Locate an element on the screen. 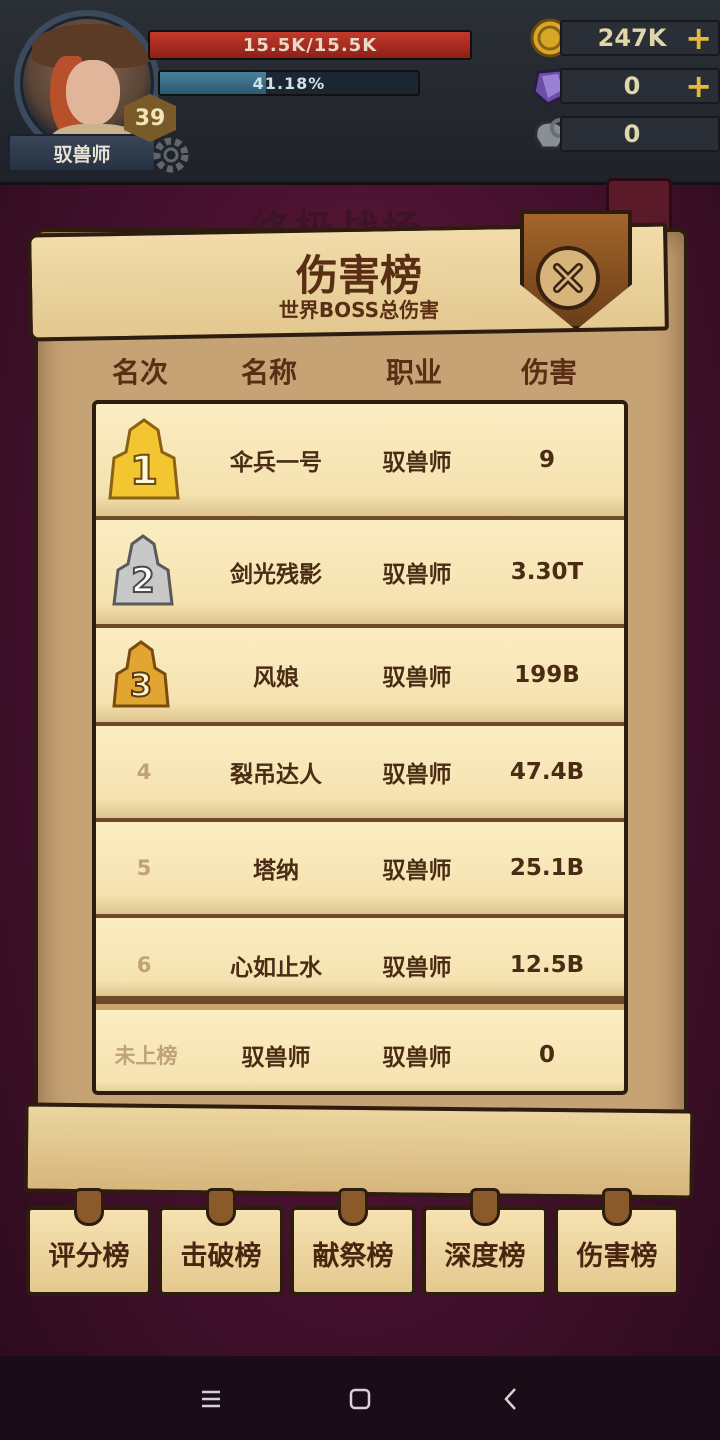 This screenshot has height=1440, width=720. rank-cell: 6 is located at coordinates (144, 965).